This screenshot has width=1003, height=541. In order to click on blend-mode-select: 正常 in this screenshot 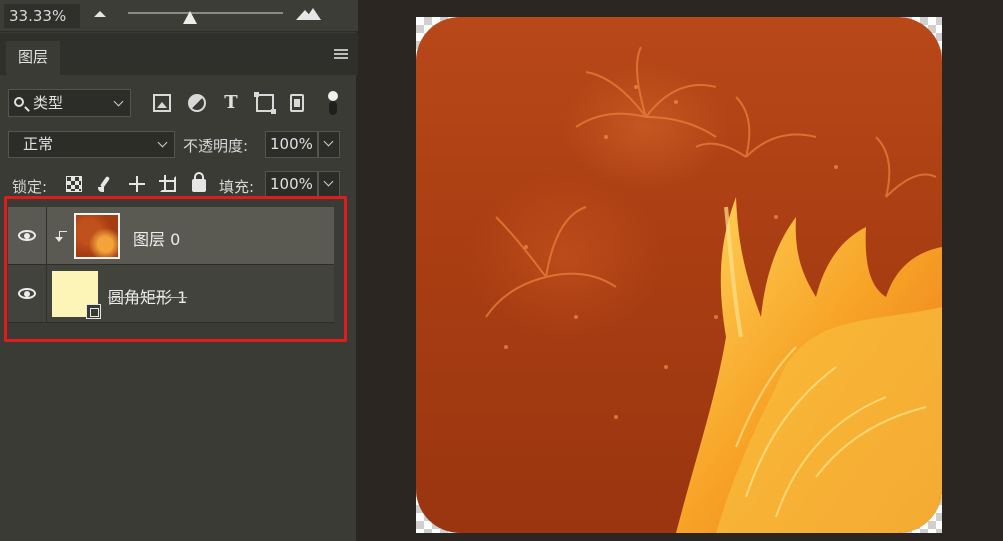, I will do `click(91, 144)`.